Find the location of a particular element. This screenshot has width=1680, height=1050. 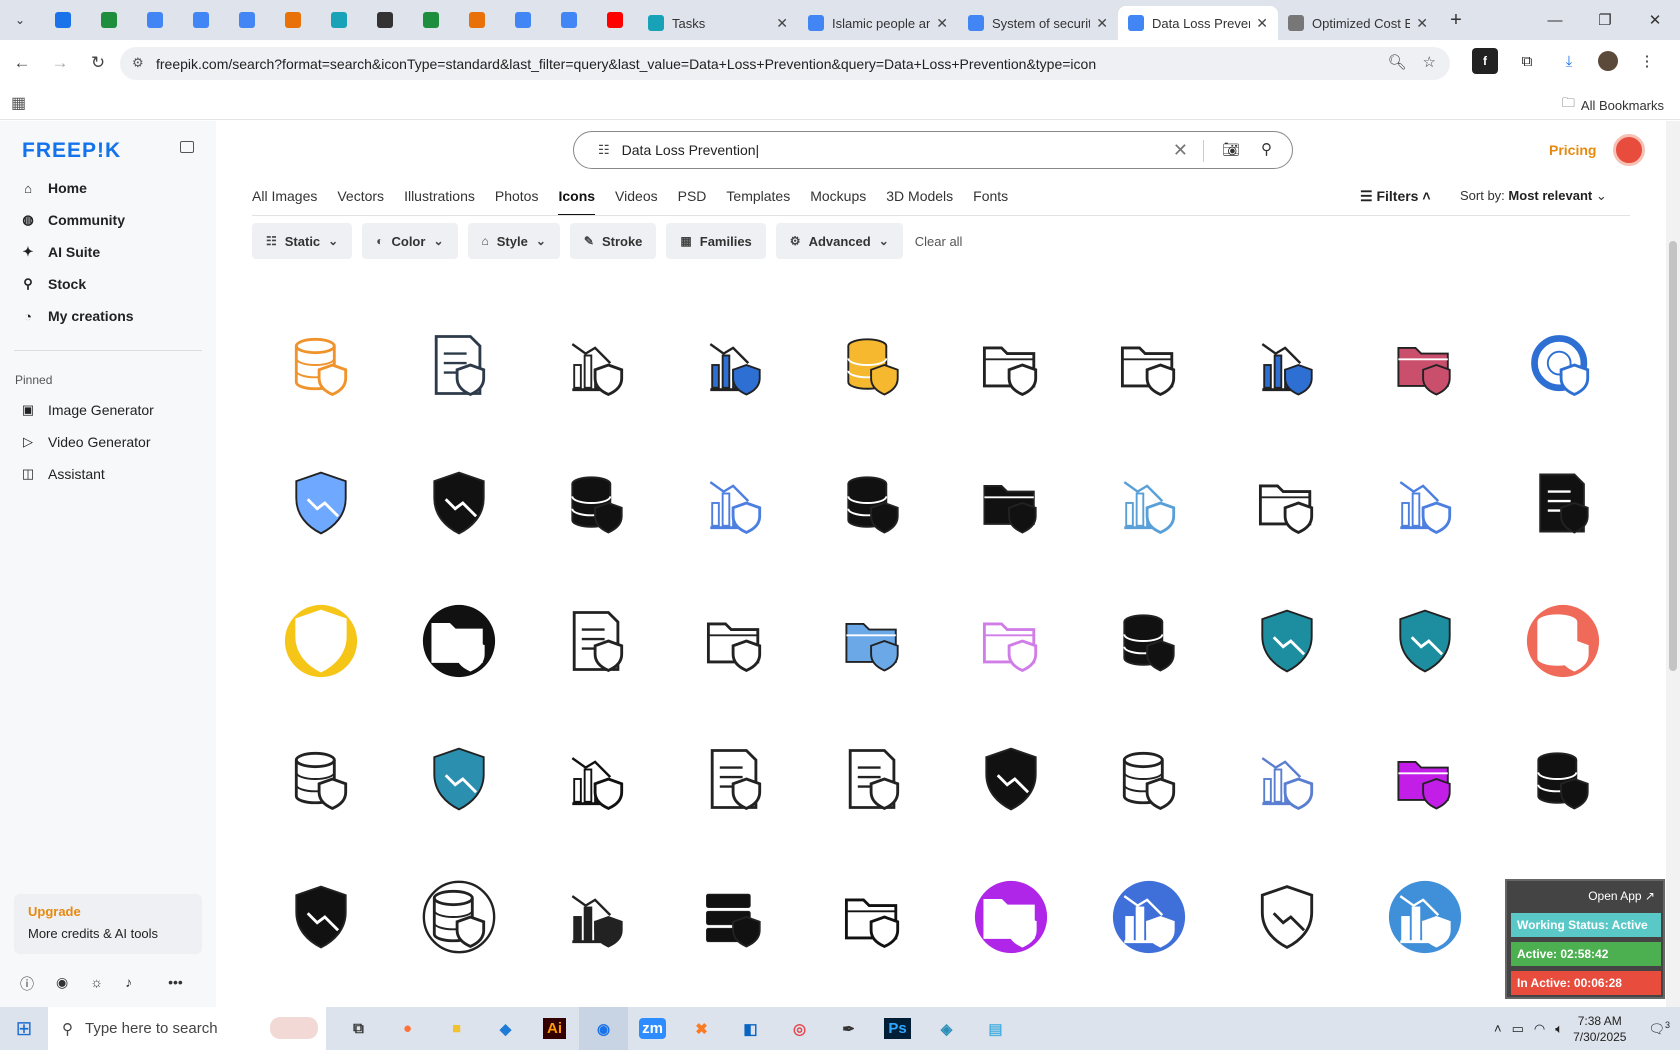

bookmark-star-icon: ☆ is located at coordinates (1429, 62).